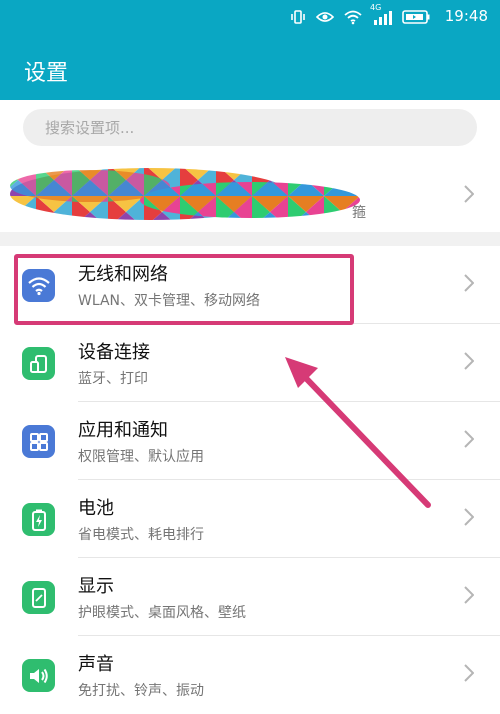 The height and width of the screenshot is (714, 500). Describe the element at coordinates (250, 441) in the screenshot. I see `settings-item-apps-notifications: 应用和通知 权限管理、默认应用` at that location.